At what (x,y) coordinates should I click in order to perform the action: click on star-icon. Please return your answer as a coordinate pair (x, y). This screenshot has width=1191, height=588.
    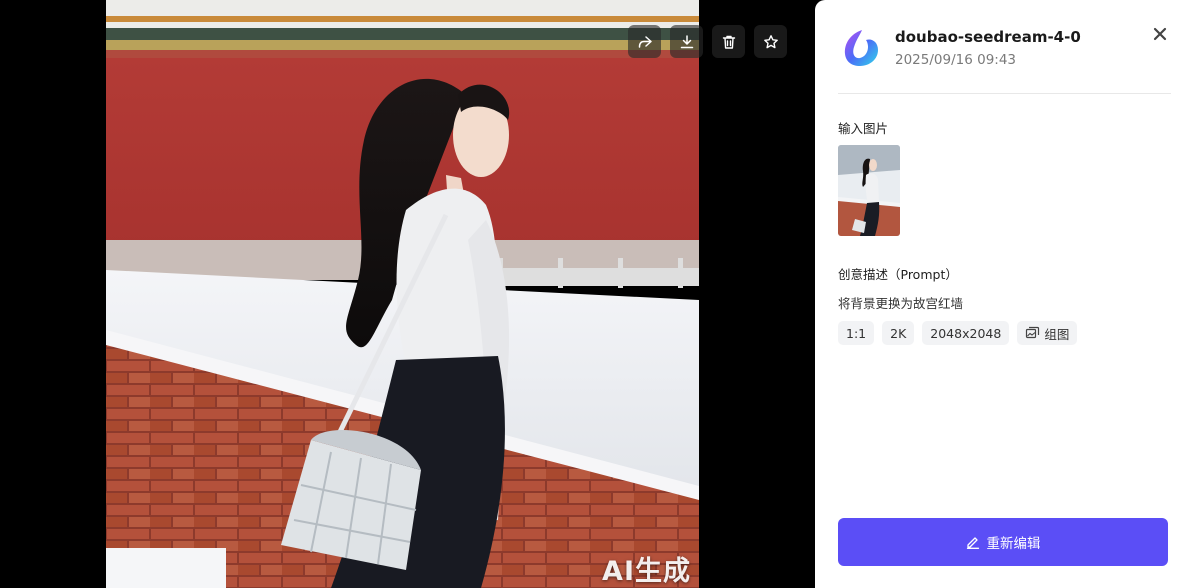
    Looking at the image, I should click on (770, 41).